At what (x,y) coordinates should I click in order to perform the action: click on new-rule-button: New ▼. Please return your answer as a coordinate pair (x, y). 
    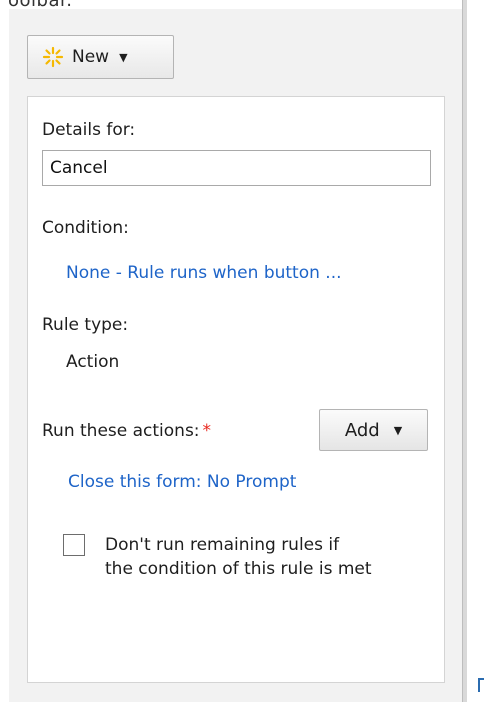
    Looking at the image, I should click on (100, 57).